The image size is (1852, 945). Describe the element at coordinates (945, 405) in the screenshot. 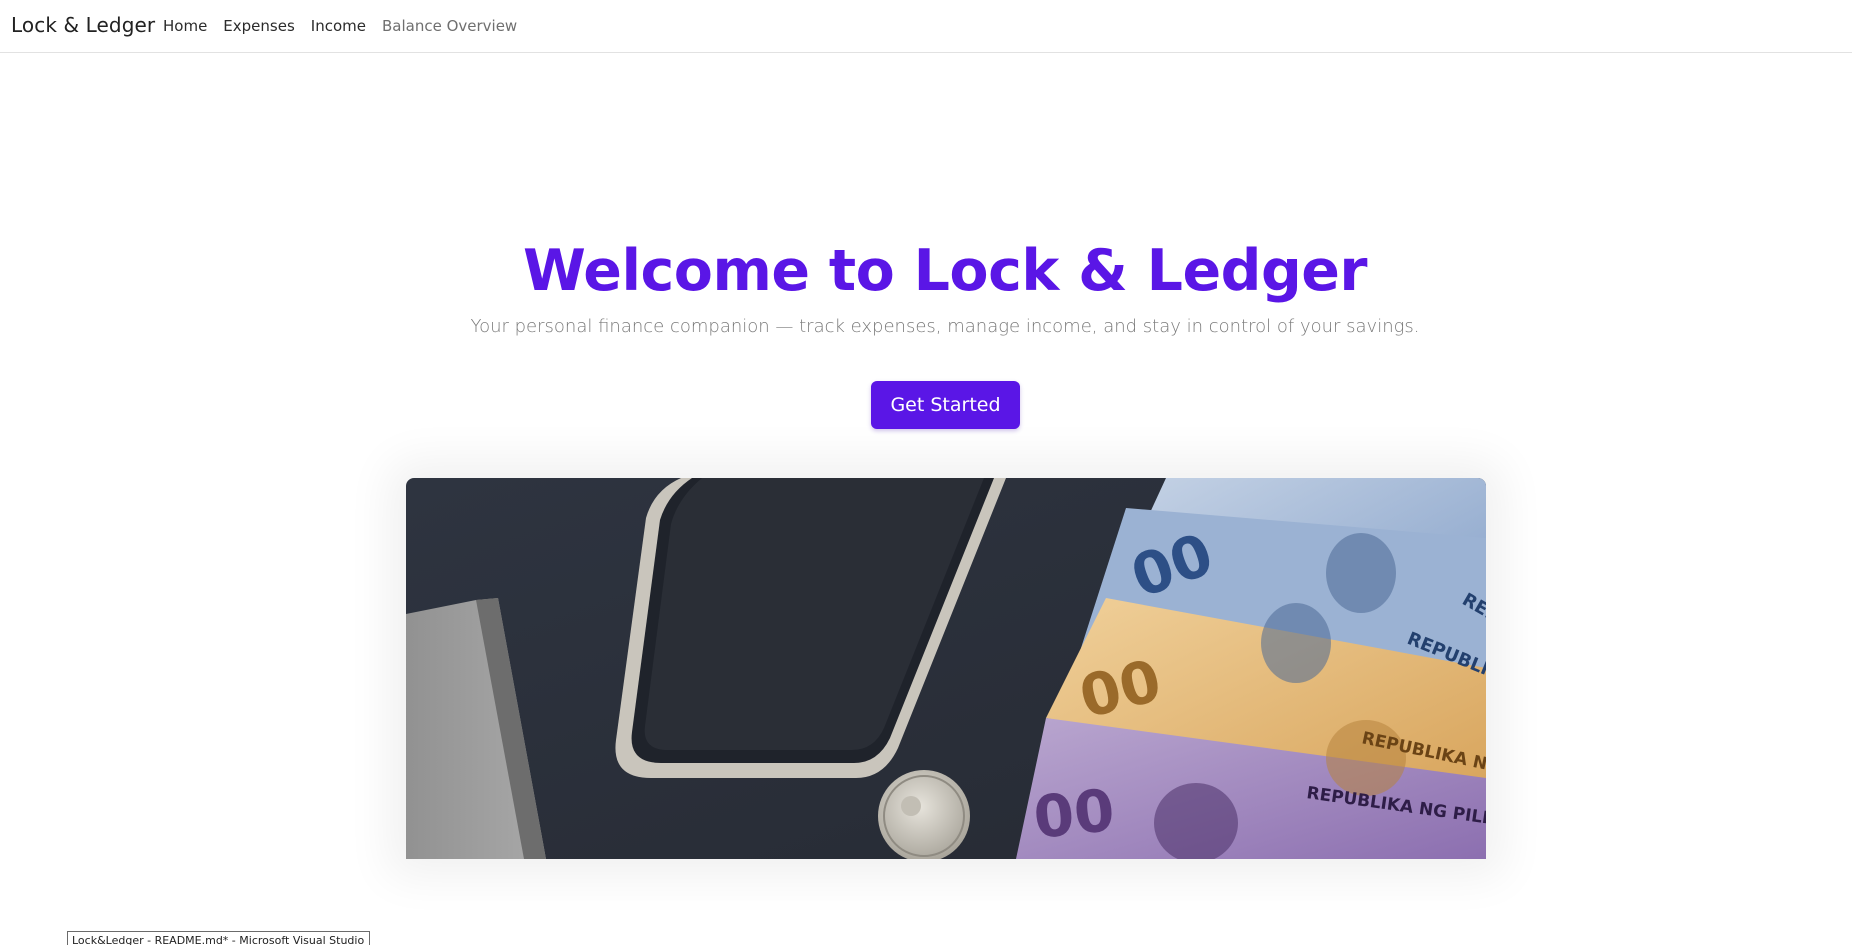

I see `get-started-button: Get Started` at that location.